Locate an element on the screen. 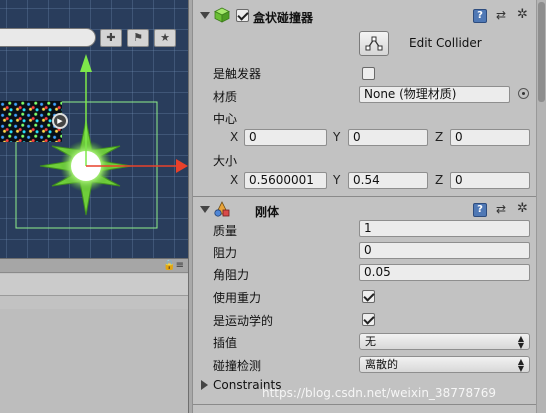 The width and height of the screenshot is (546, 413). play-icon: ▶ is located at coordinates (60, 121).